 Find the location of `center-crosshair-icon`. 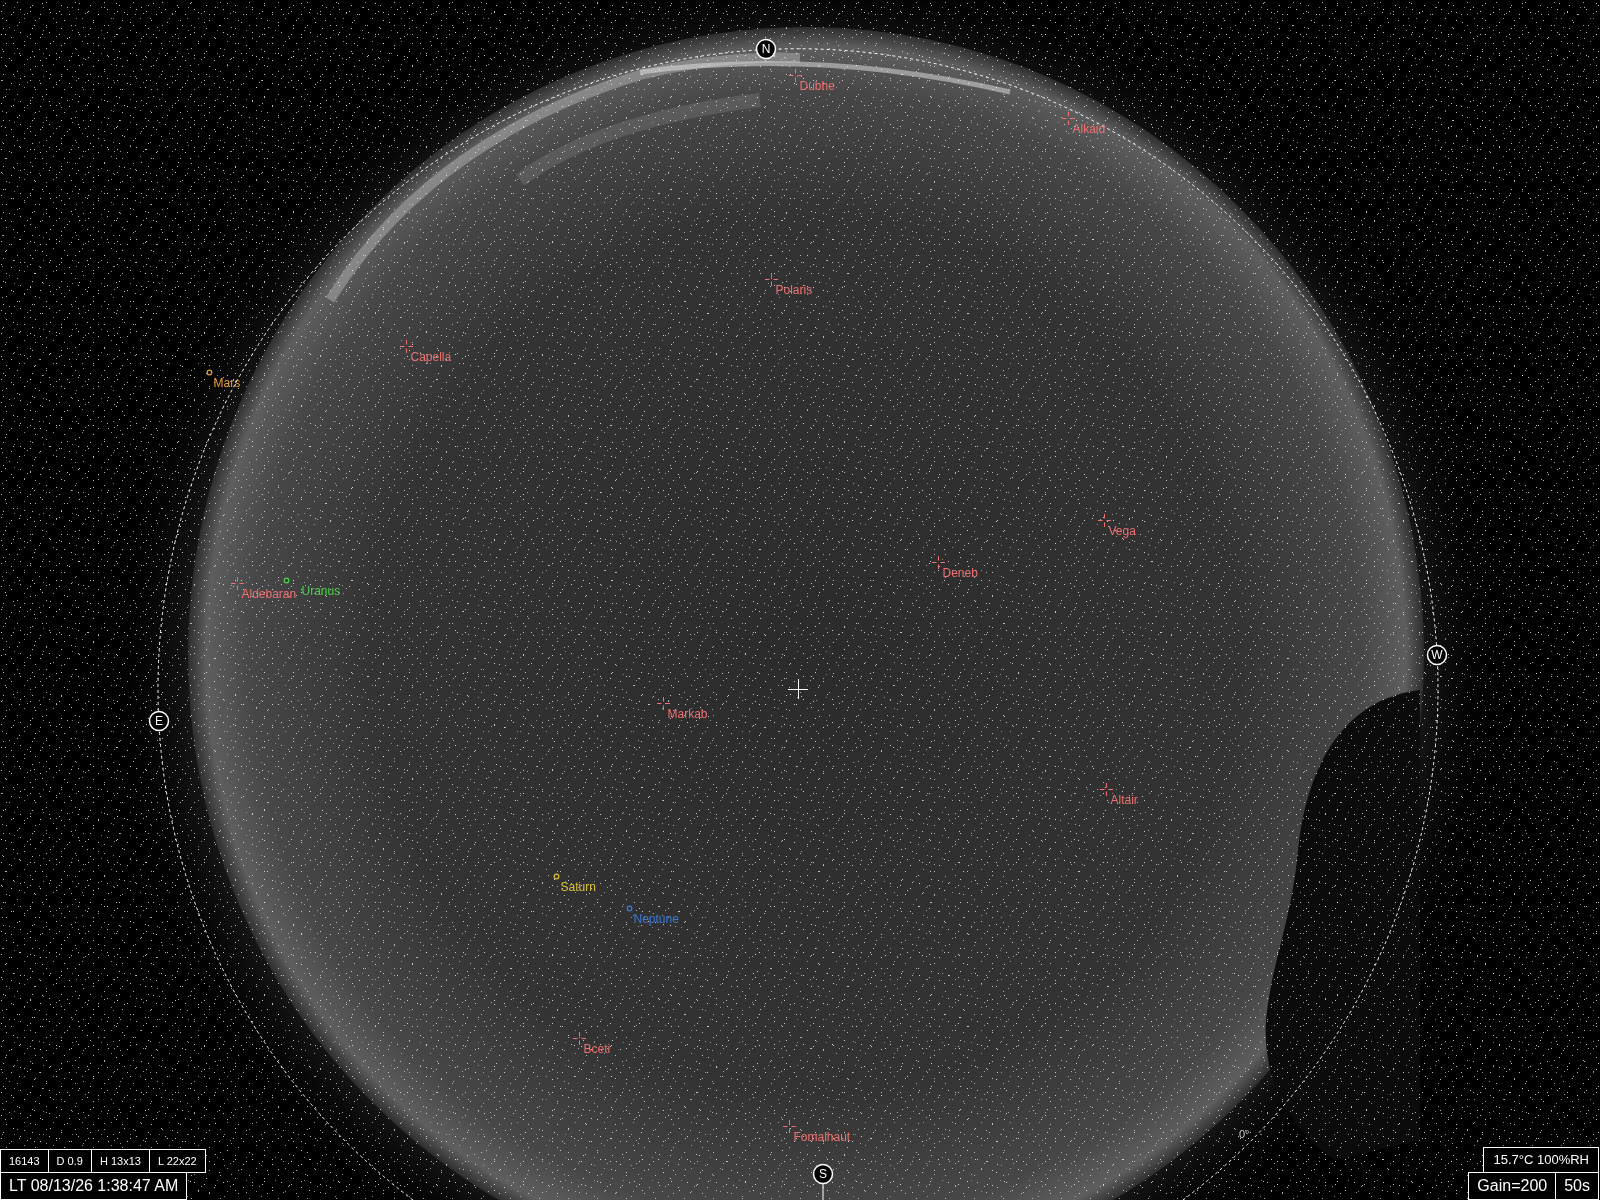

center-crosshair-icon is located at coordinates (798, 689).